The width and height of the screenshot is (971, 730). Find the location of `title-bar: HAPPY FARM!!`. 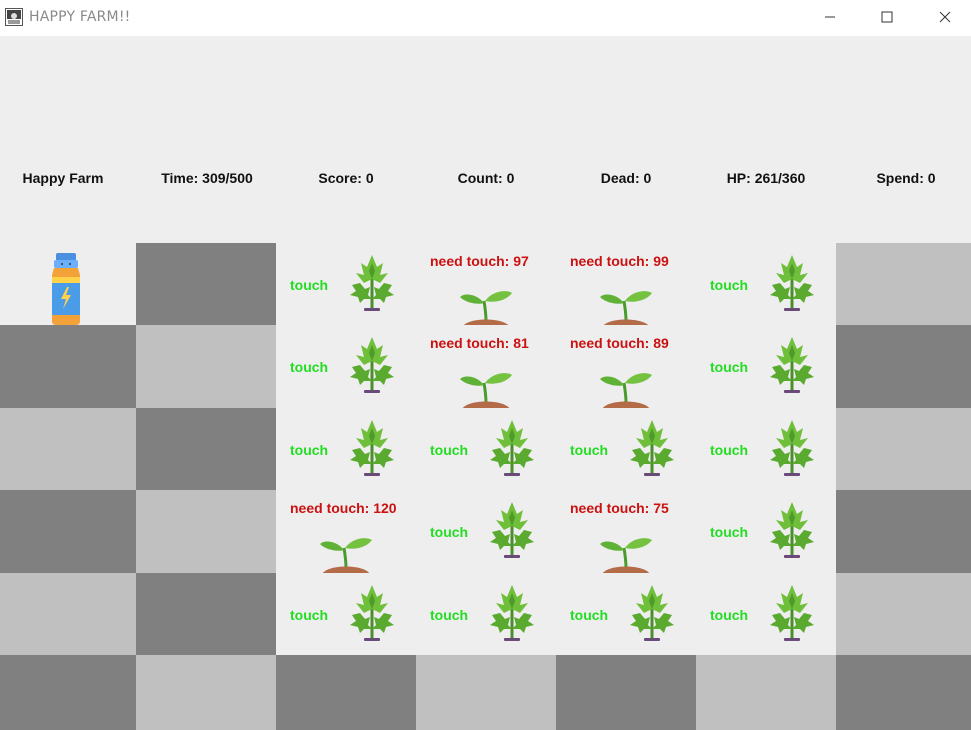

title-bar: HAPPY FARM!! is located at coordinates (485, 18).